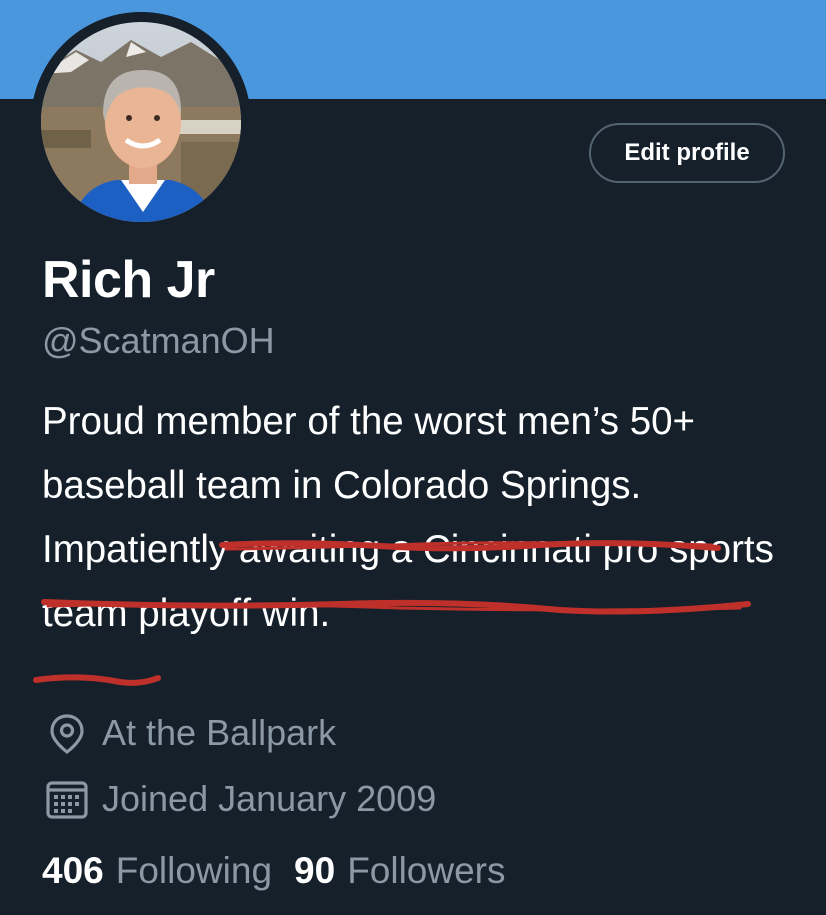  Describe the element at coordinates (315, 870) in the screenshot. I see `followers-count: 90` at that location.